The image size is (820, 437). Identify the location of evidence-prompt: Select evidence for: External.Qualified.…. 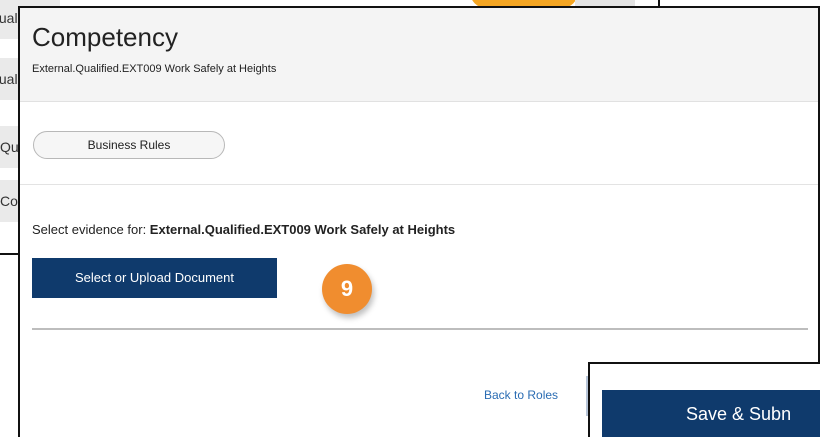
(243, 229).